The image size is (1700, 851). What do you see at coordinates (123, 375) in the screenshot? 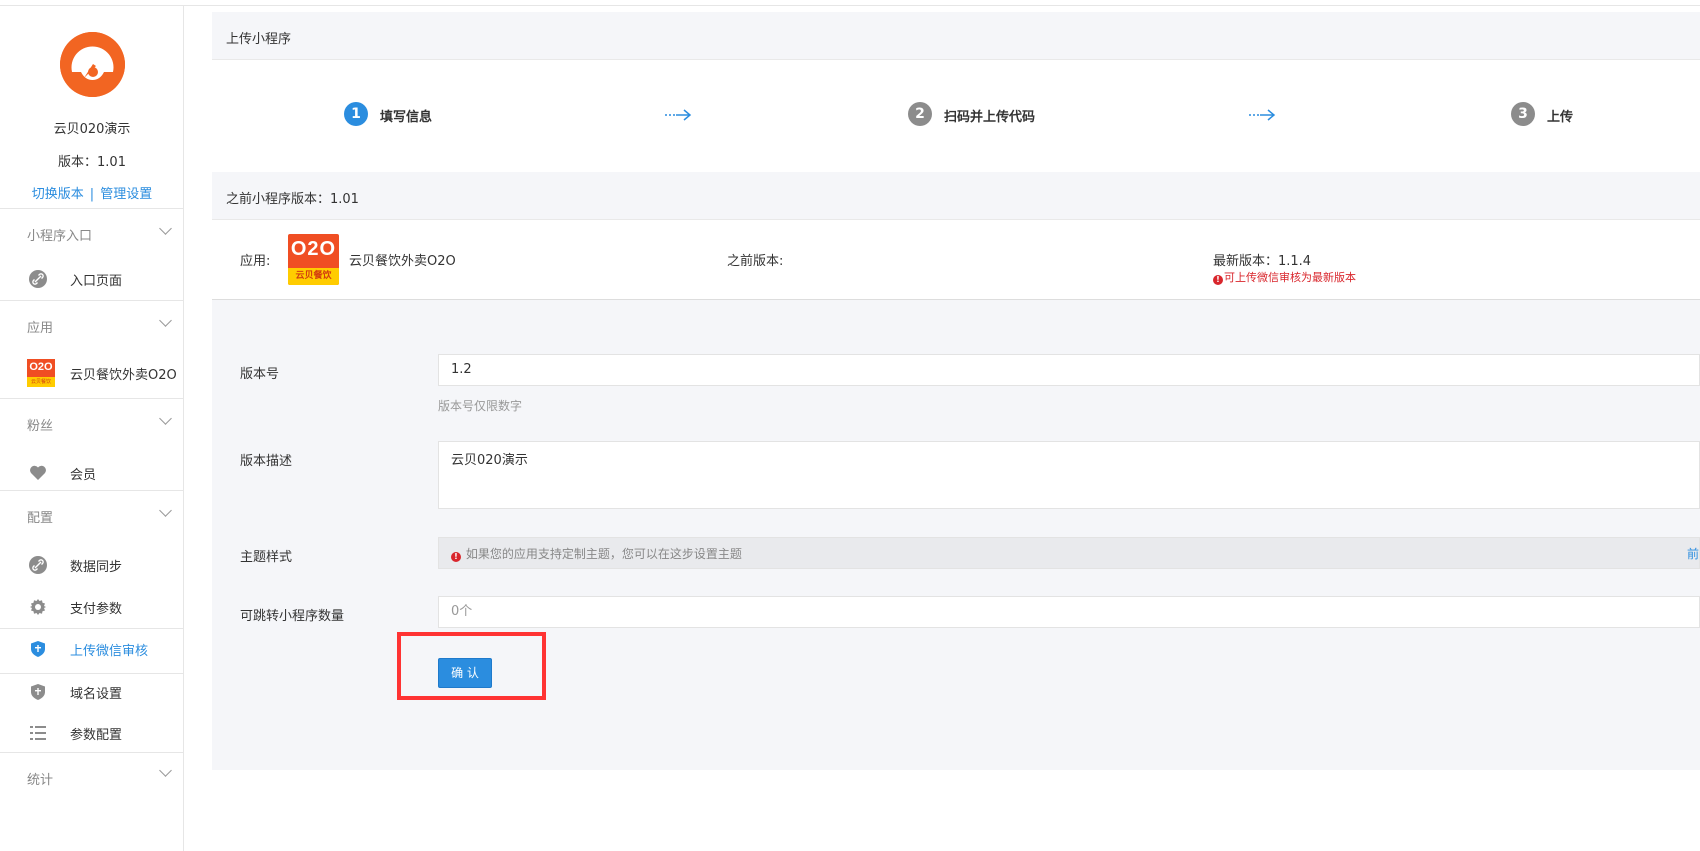
I see `sidebar-item-label: 云贝餐饮外卖O2O` at bounding box center [123, 375].